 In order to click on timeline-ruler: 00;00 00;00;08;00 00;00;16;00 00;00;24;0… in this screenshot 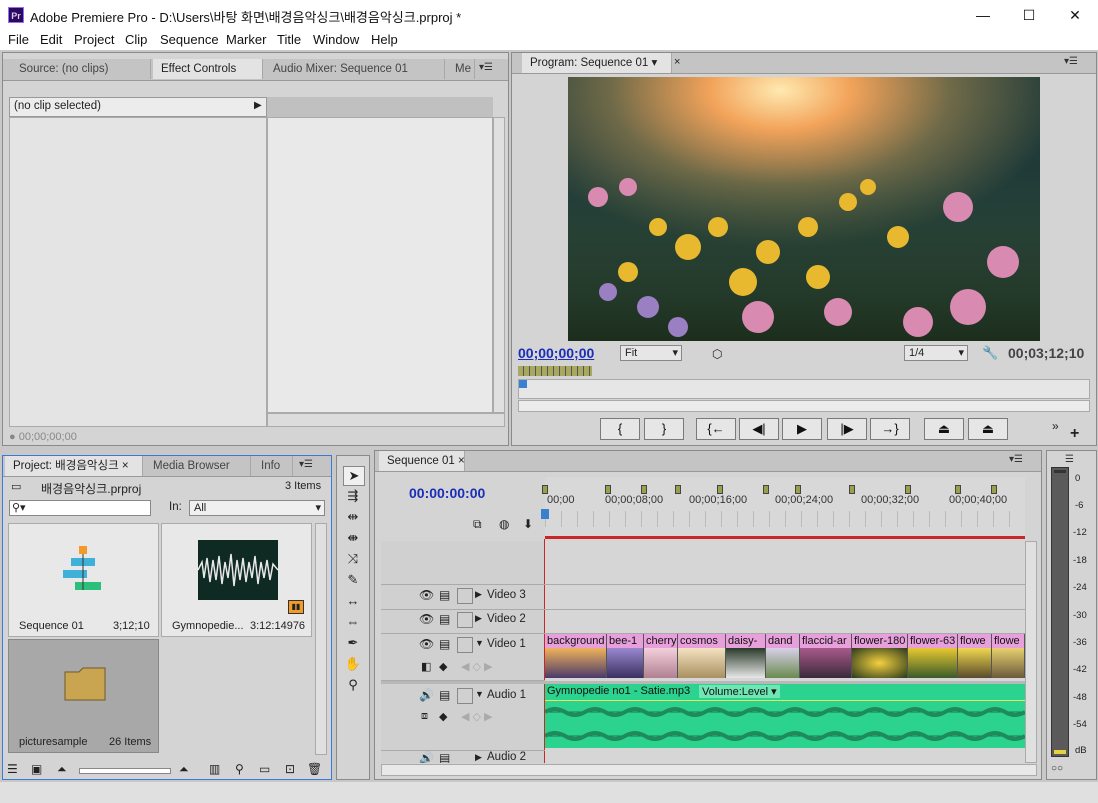, I will do `click(783, 508)`.